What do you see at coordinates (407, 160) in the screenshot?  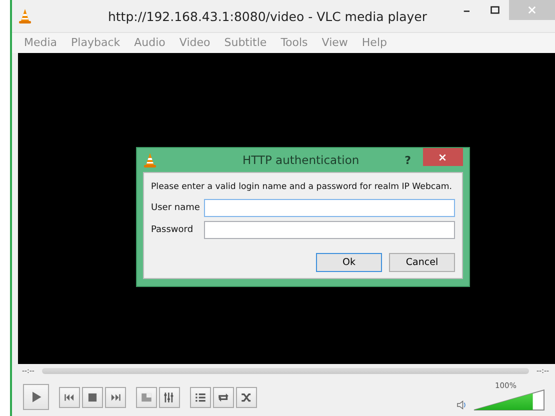 I see `help-button: ?` at bounding box center [407, 160].